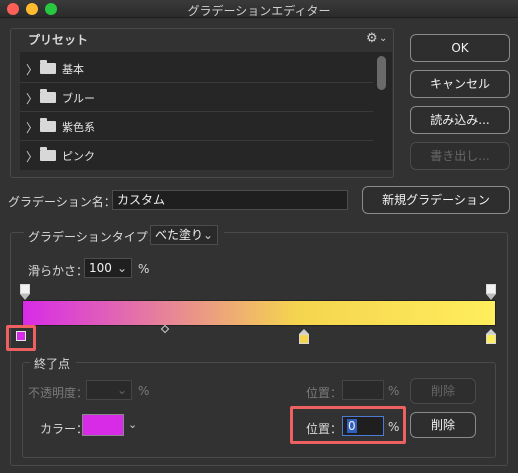 This screenshot has width=518, height=473. What do you see at coordinates (394, 391) in the screenshot?
I see `opacity-location-unit: %` at bounding box center [394, 391].